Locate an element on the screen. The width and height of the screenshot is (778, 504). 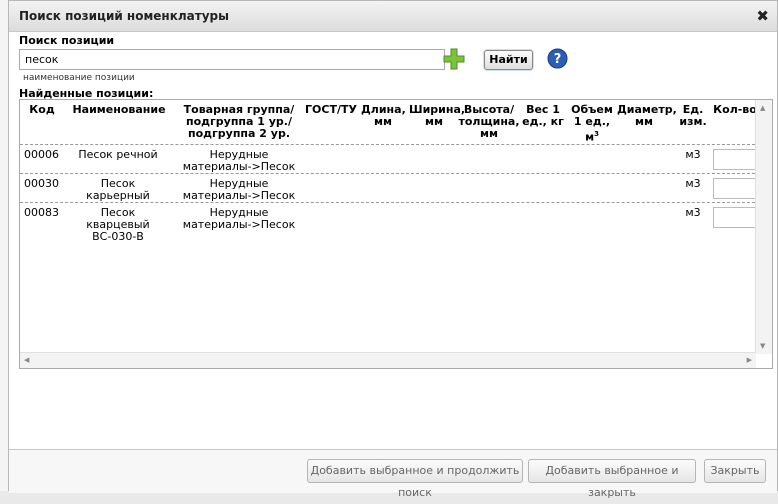
add-continue-button: Добавить выбранное и продолжить поиск is located at coordinates (415, 479).